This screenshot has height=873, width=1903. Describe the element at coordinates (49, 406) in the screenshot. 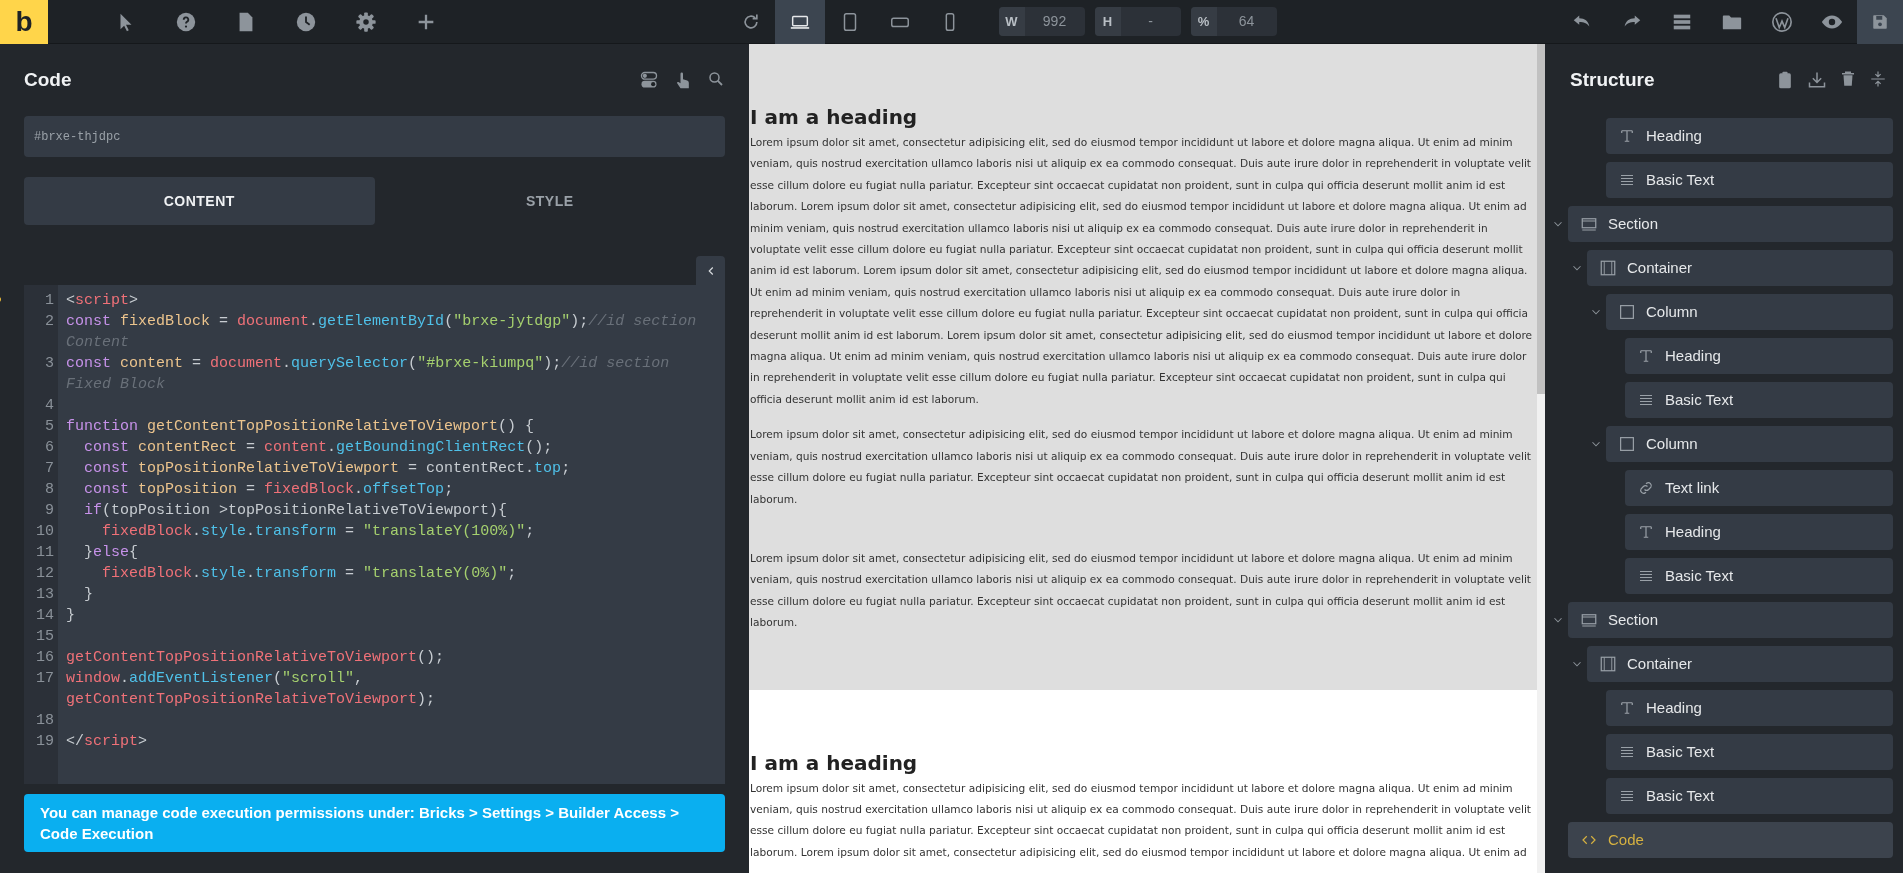

I see `line-number: 4` at that location.